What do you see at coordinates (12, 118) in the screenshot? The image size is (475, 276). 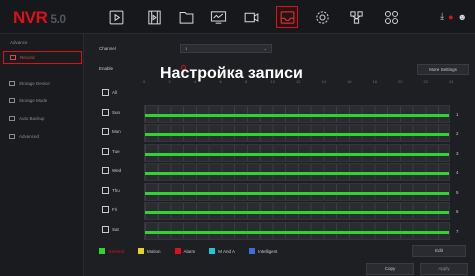 I see `backup-icon` at bounding box center [12, 118].